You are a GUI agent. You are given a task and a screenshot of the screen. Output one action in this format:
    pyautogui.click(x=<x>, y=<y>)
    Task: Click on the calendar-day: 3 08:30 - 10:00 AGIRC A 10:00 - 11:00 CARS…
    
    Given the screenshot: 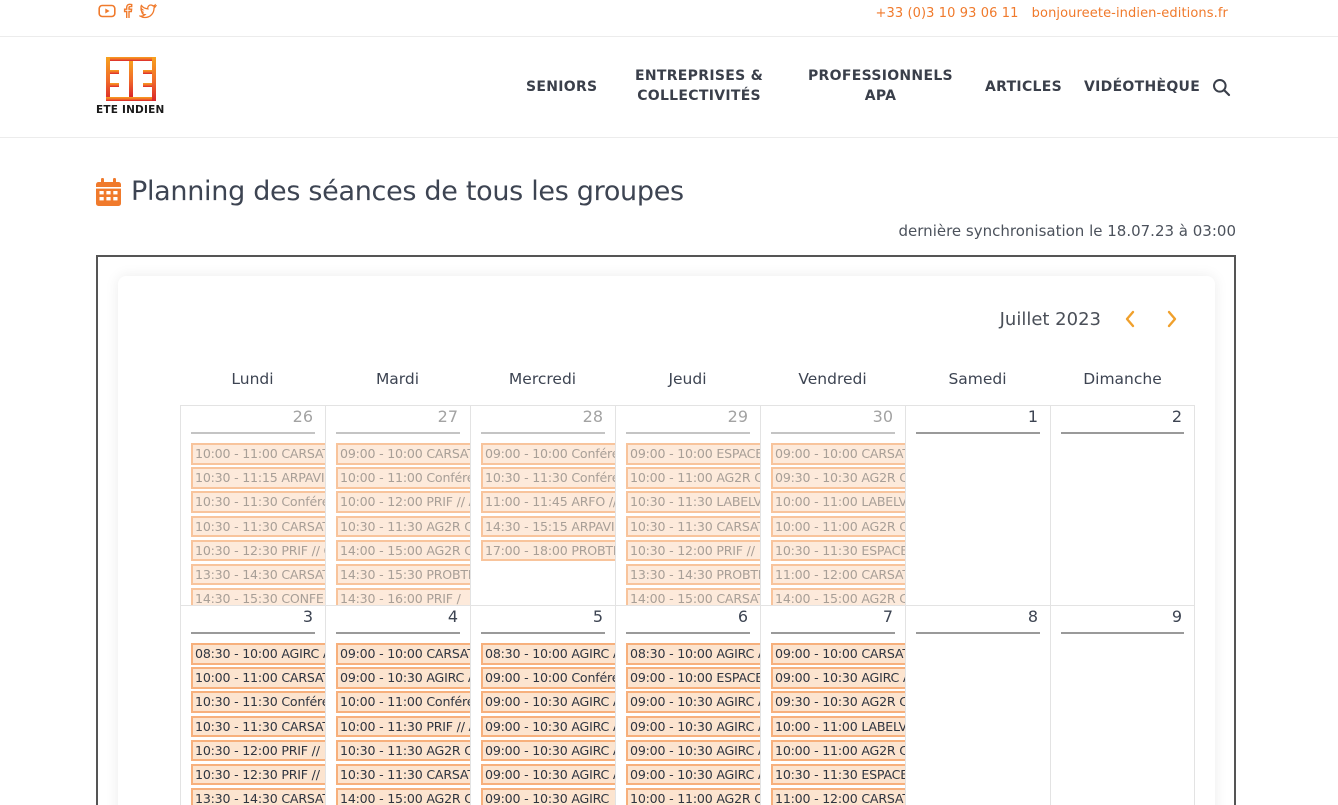 What is the action you would take?
    pyautogui.click(x=252, y=705)
    